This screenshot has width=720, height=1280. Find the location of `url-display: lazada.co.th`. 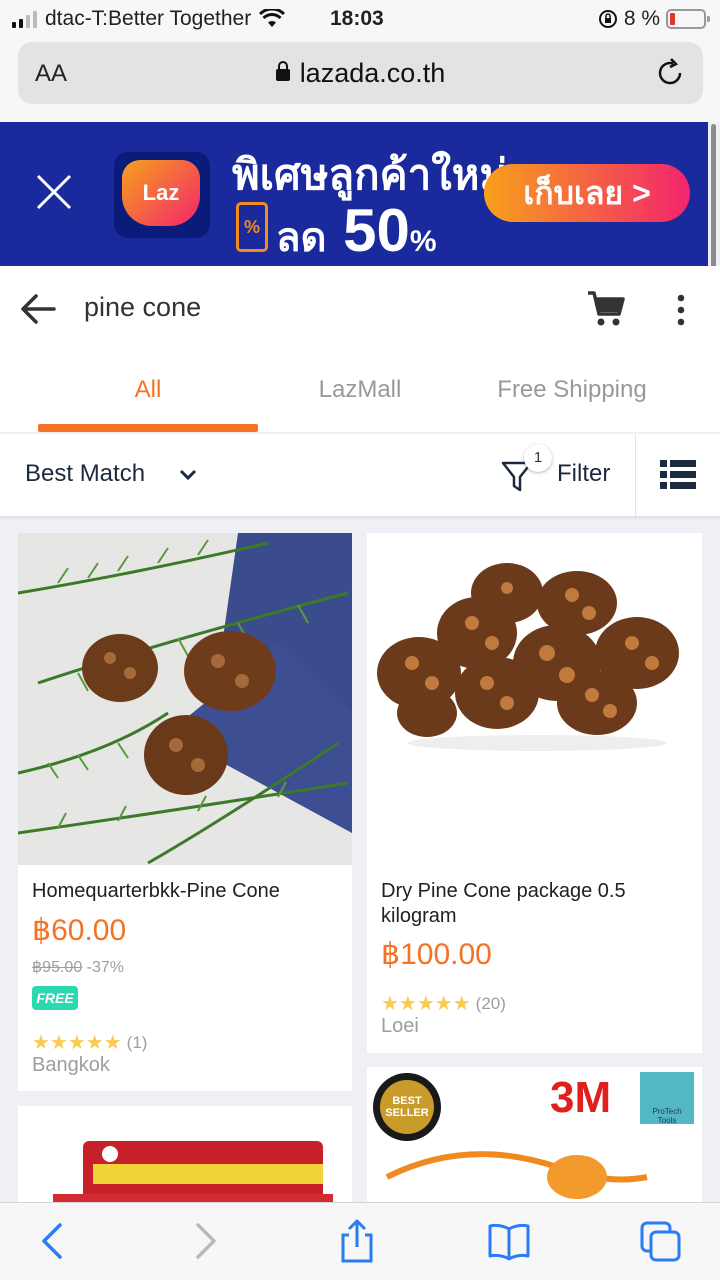

url-display: lazada.co.th is located at coordinates (360, 73).